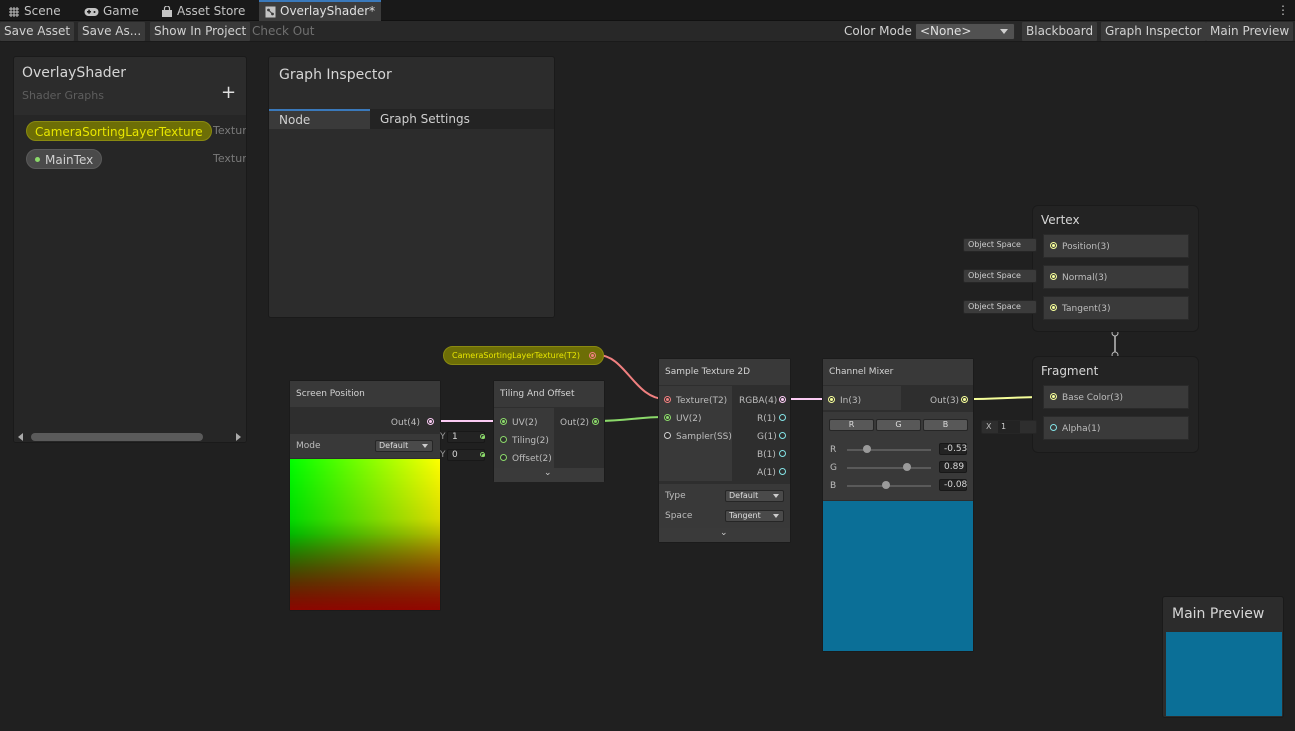  I want to click on texture-port-label: Texture(T2), so click(702, 401).